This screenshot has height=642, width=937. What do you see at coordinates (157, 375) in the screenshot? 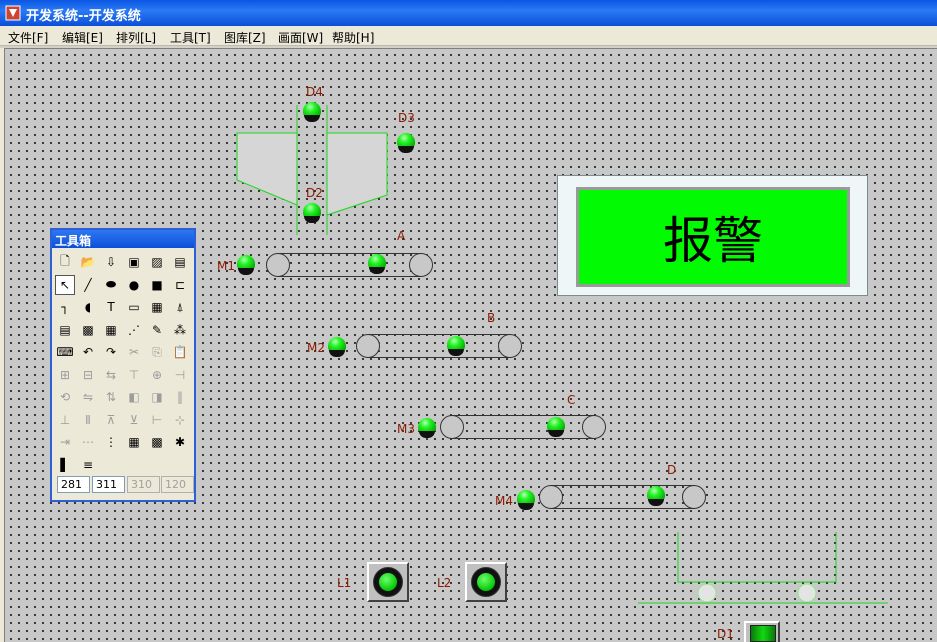
I see `align-center-icon: ⊕` at bounding box center [157, 375].